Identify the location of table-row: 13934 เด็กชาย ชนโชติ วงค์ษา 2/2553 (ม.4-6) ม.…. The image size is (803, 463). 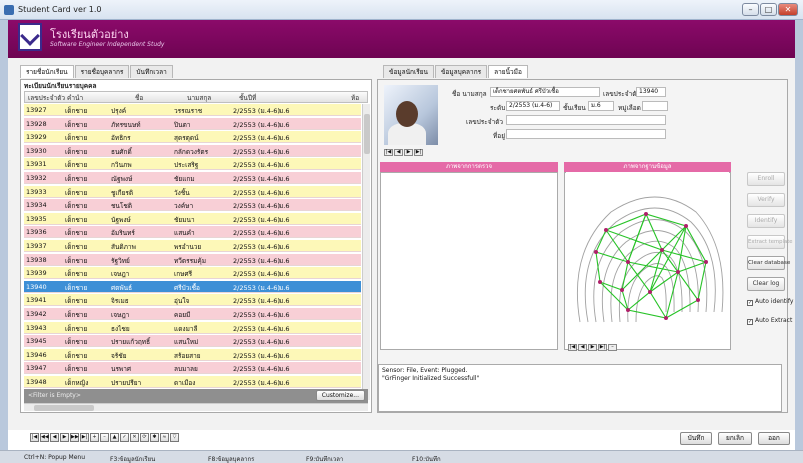
(192, 205).